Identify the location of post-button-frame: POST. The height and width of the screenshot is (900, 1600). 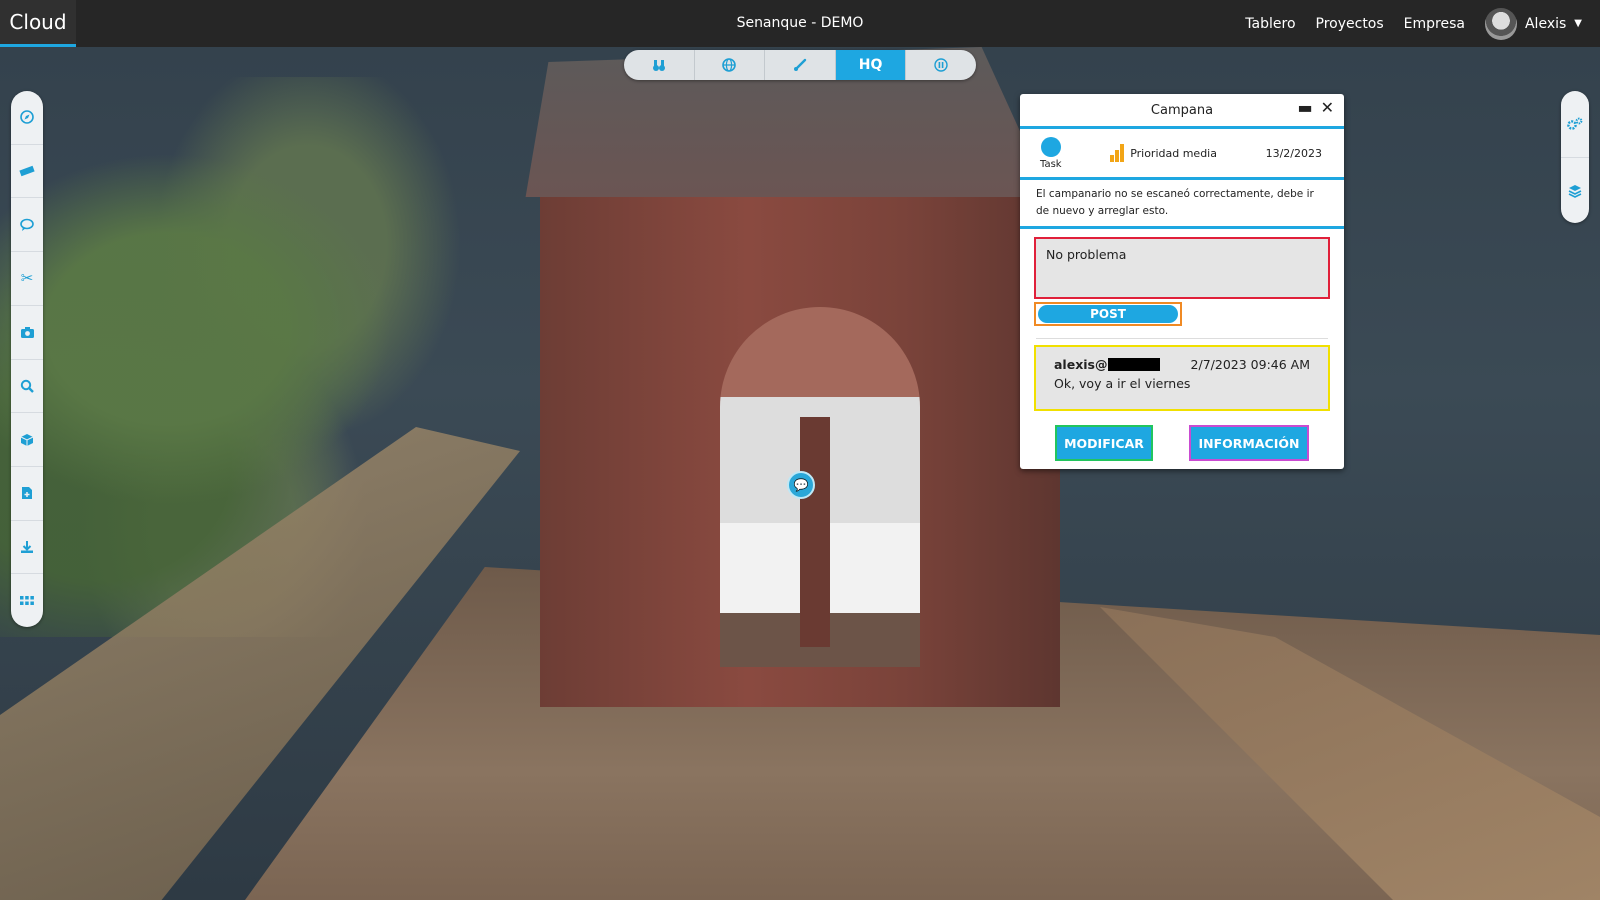
(1108, 314).